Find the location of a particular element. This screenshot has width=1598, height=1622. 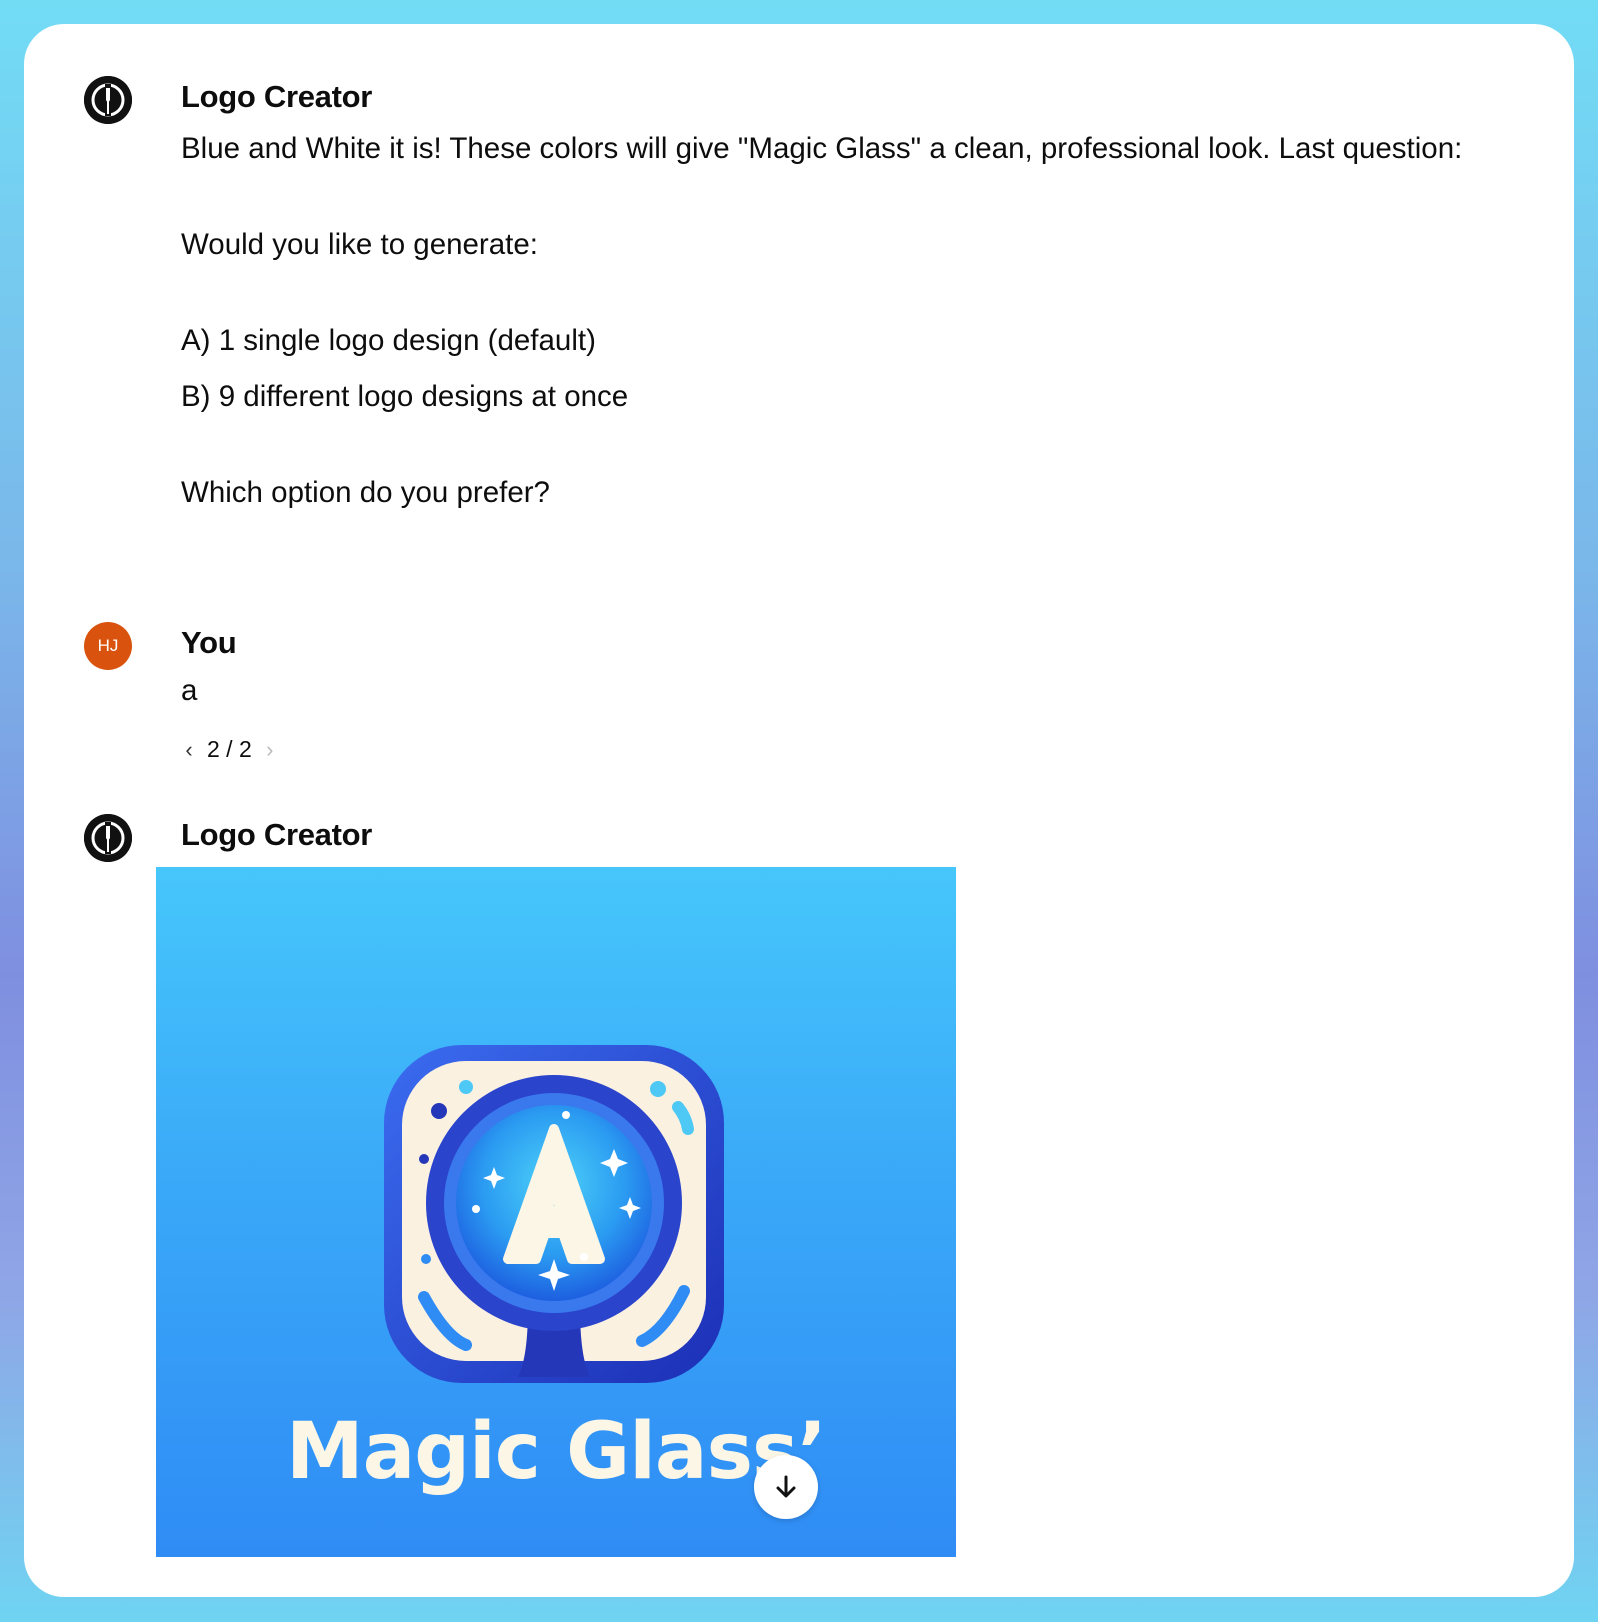

response-pager: ‹ 2 / 2 › is located at coordinates (229, 749).